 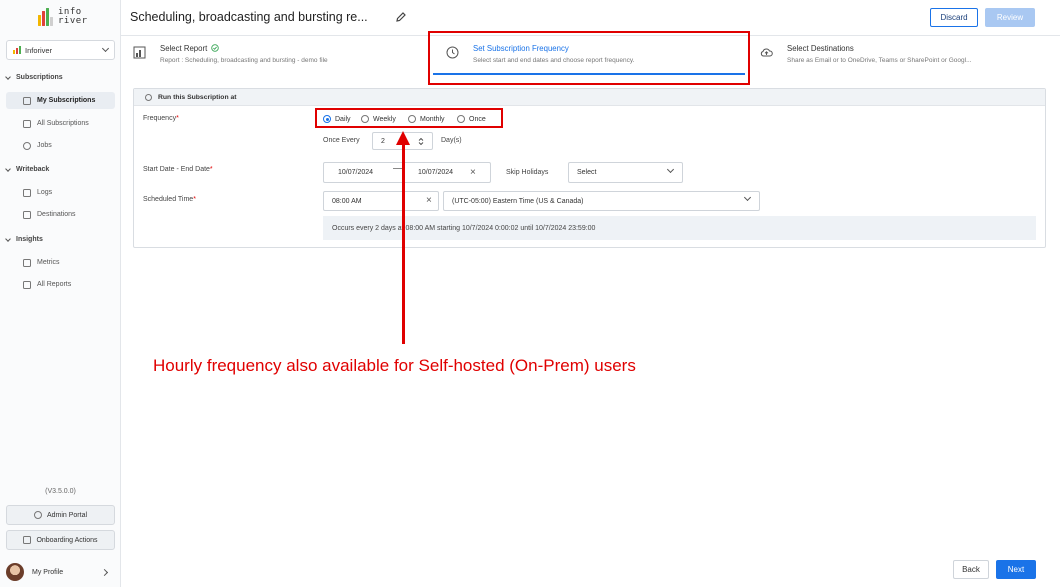 I want to click on frequency-label: Frequency*, so click(x=161, y=118).